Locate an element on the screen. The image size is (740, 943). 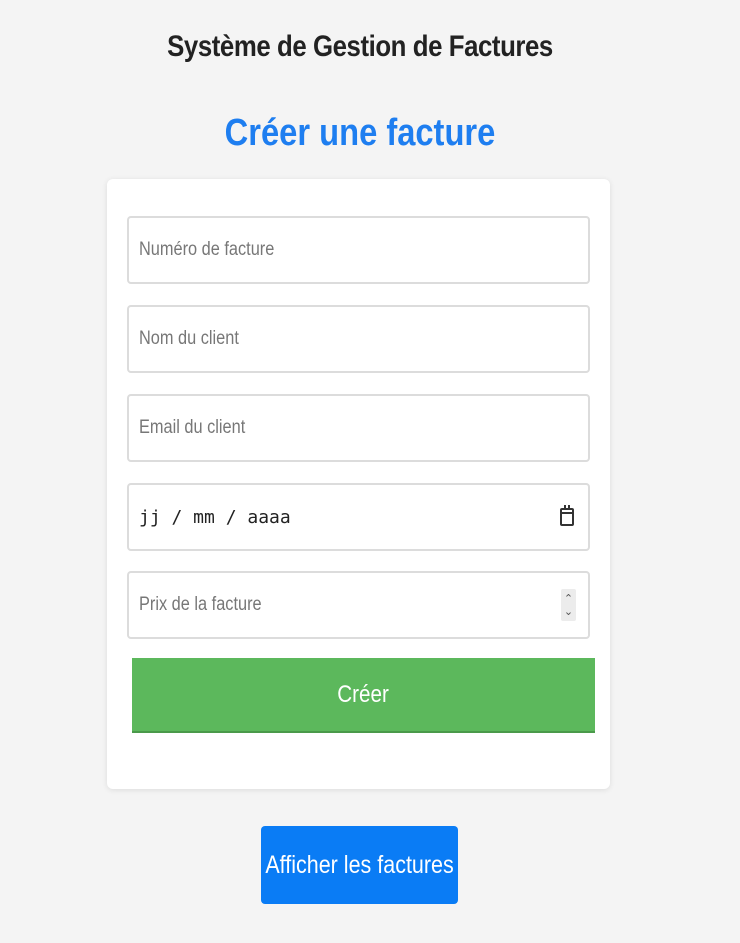
invoice-price-input is located at coordinates (320, 605).